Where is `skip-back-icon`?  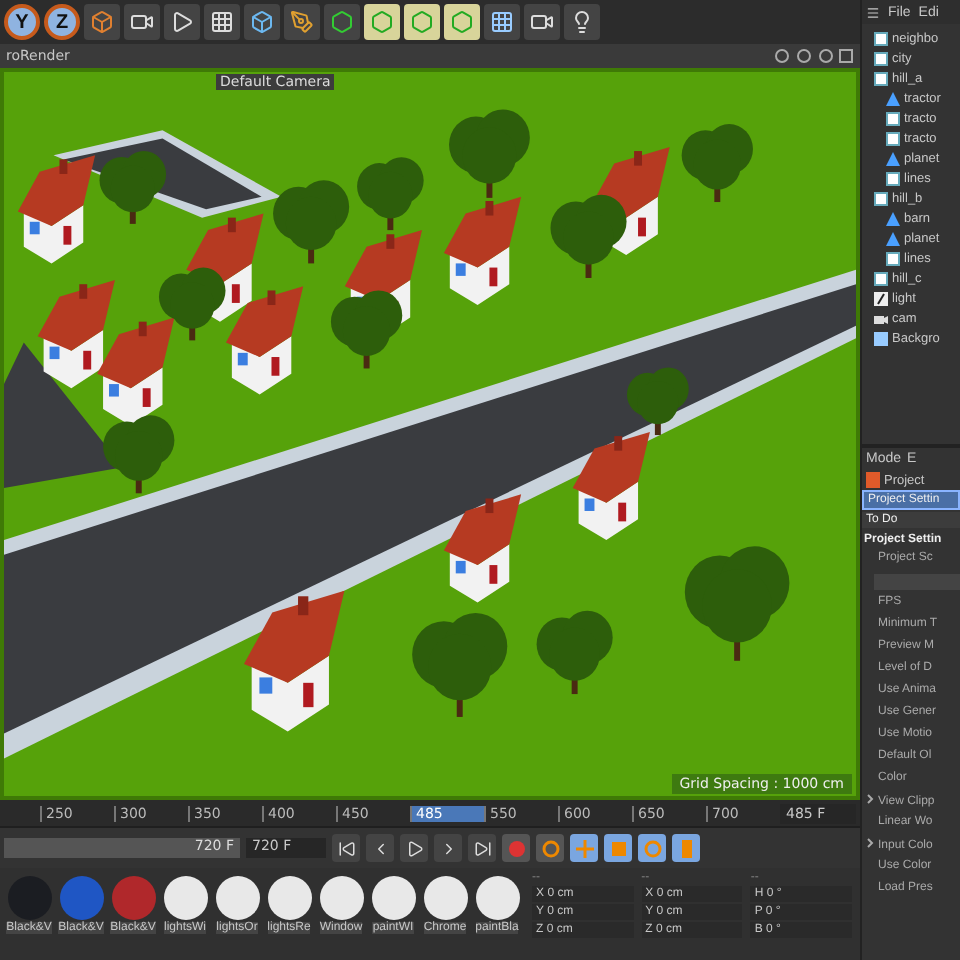 skip-back-icon is located at coordinates (346, 848).